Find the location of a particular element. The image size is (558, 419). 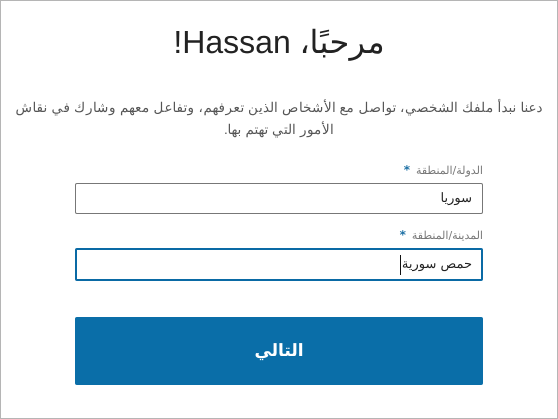

field-label: المدينة/المنطقة is located at coordinates (447, 235).